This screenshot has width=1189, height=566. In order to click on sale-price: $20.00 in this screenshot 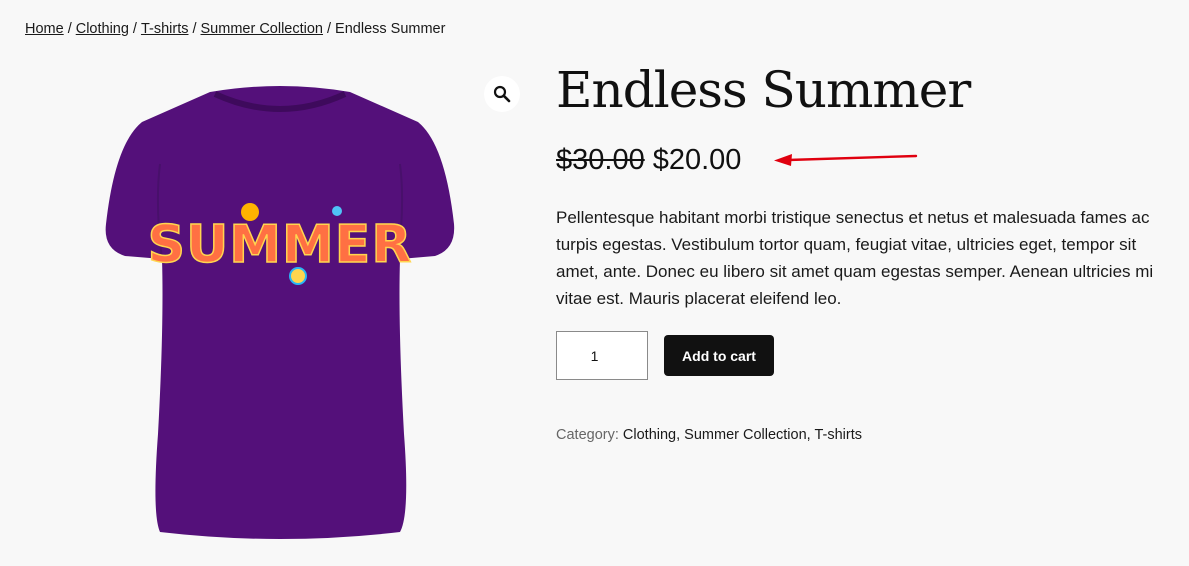, I will do `click(697, 160)`.